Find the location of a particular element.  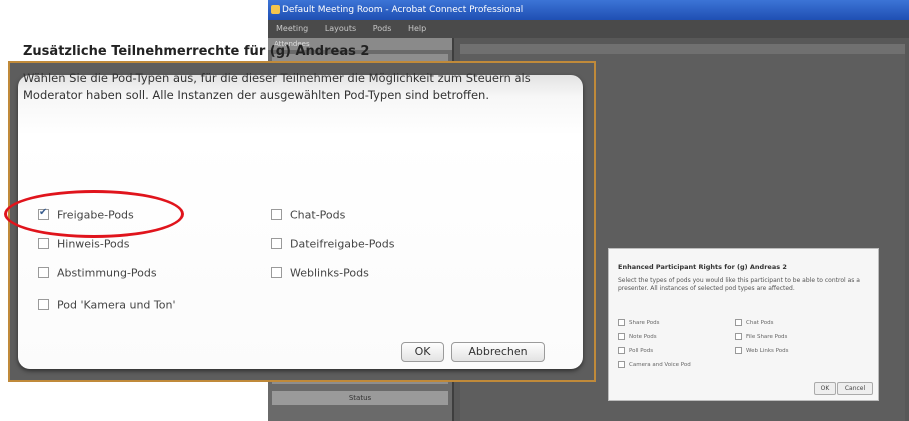

menu-item-pods: Pods is located at coordinates (382, 28).